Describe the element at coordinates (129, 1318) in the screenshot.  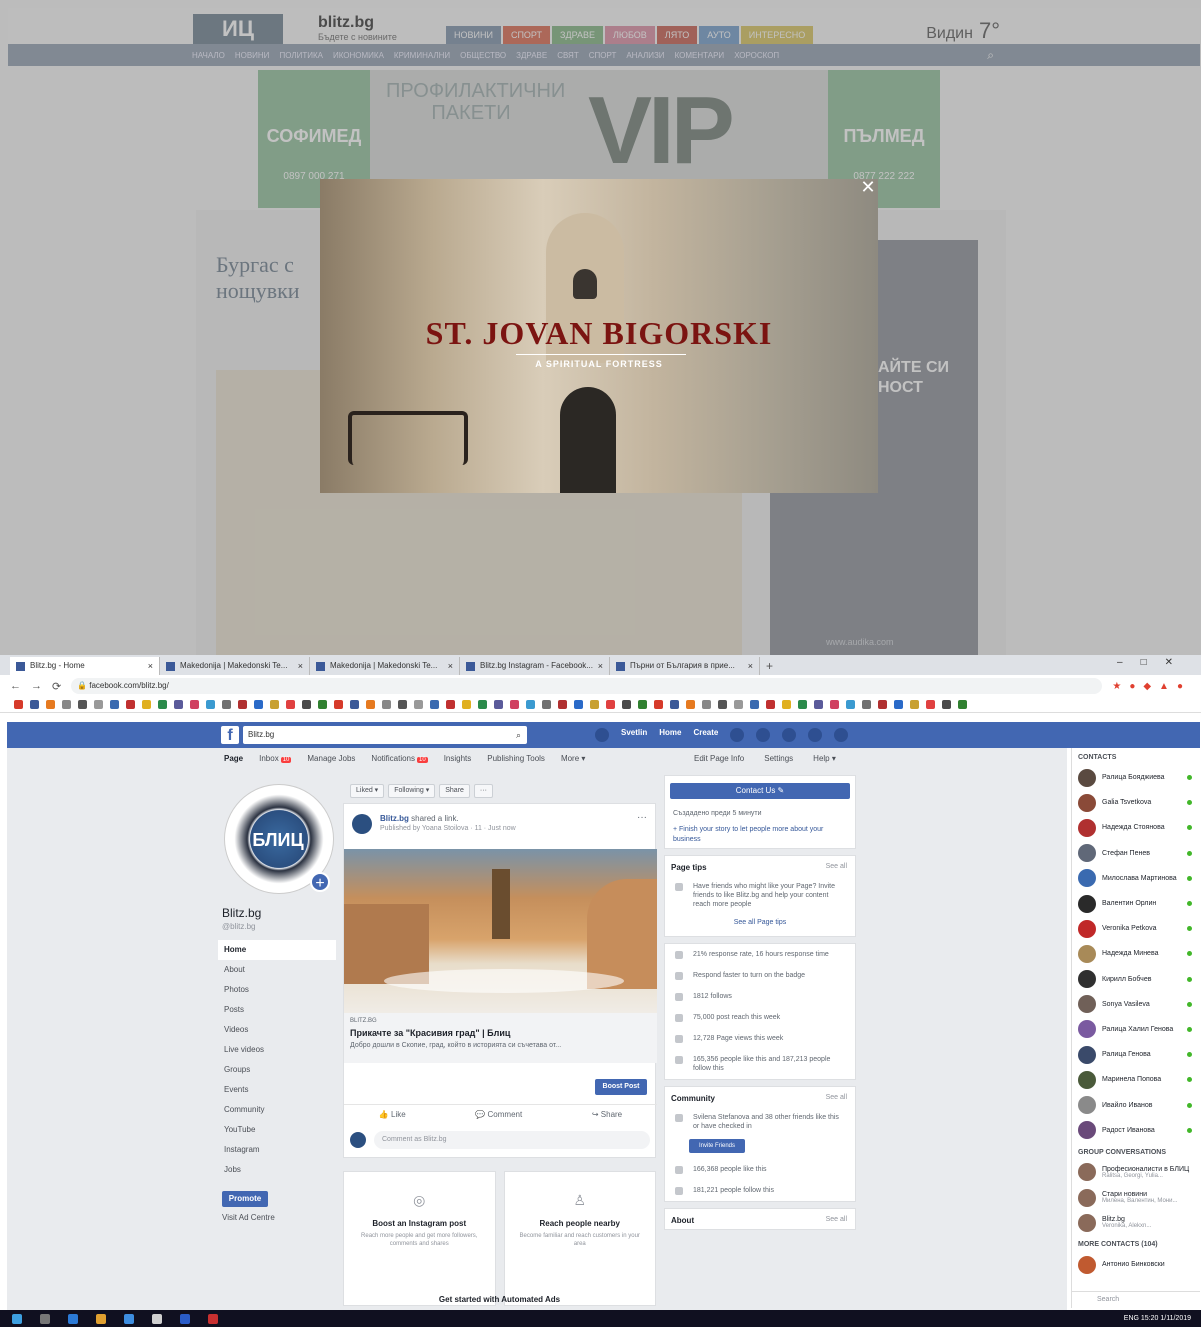
I see `explorer-icon` at that location.